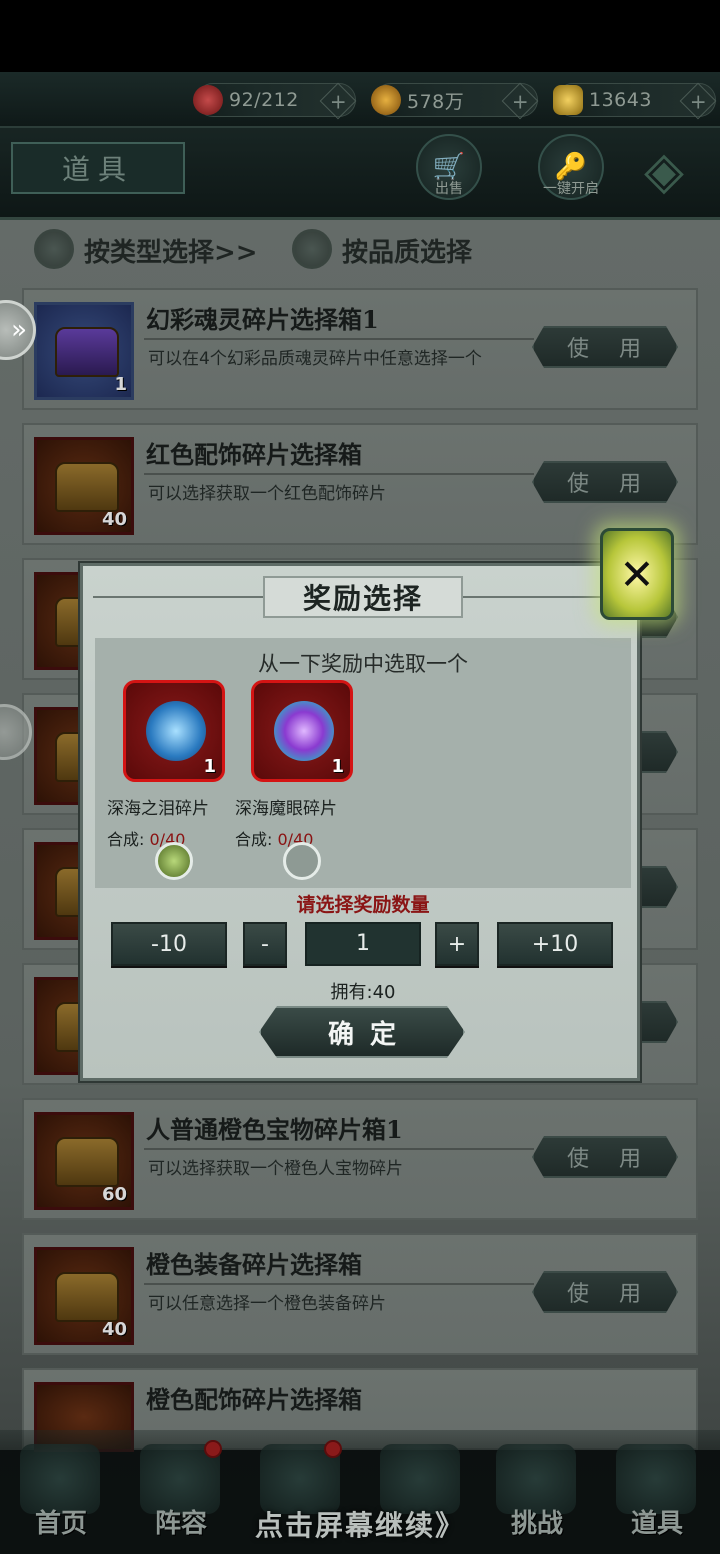 This screenshot has height=1554, width=720. Describe the element at coordinates (571, 189) in the screenshot. I see `open-all-label: 一键开启` at that location.